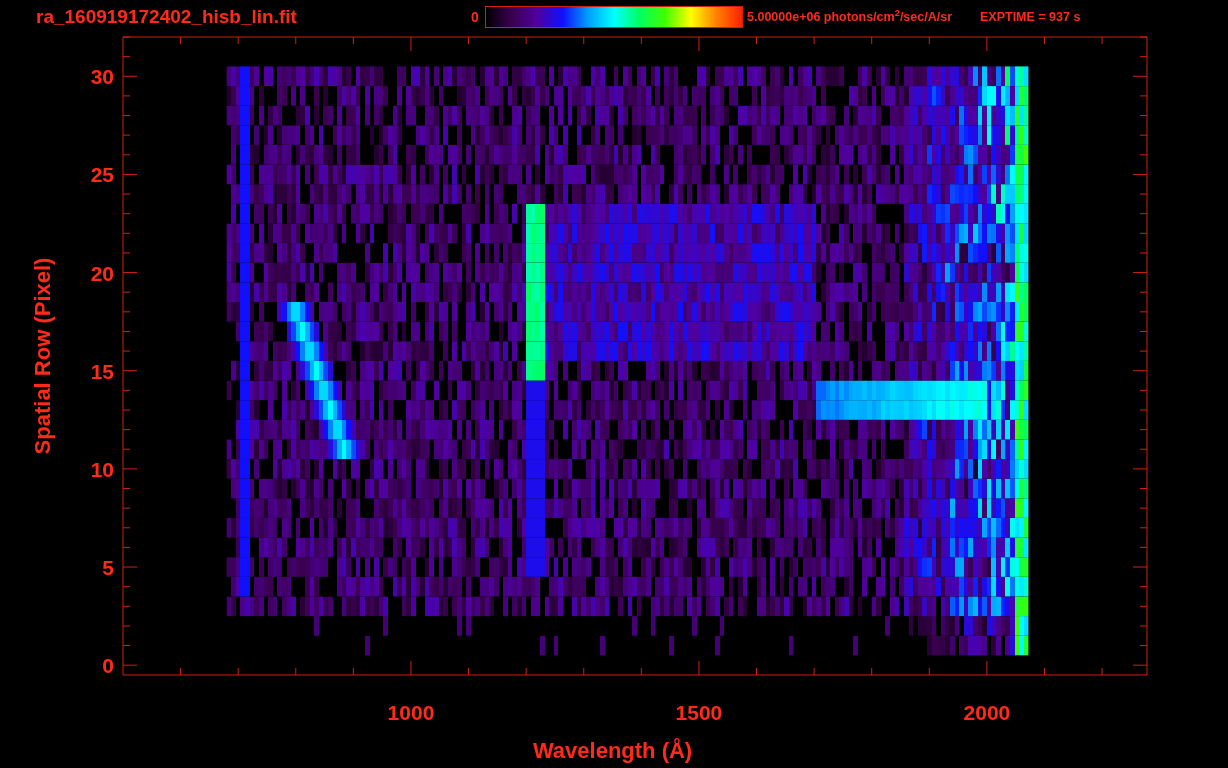 Image resolution: width=1228 pixels, height=768 pixels. I want to click on y-tick-label: 10, so click(102, 469).